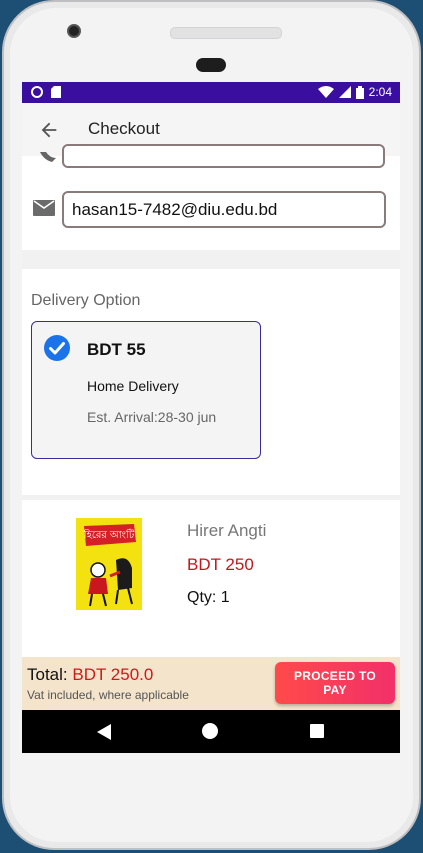  Describe the element at coordinates (220, 564) in the screenshot. I see `book-price: BDT 250` at that location.